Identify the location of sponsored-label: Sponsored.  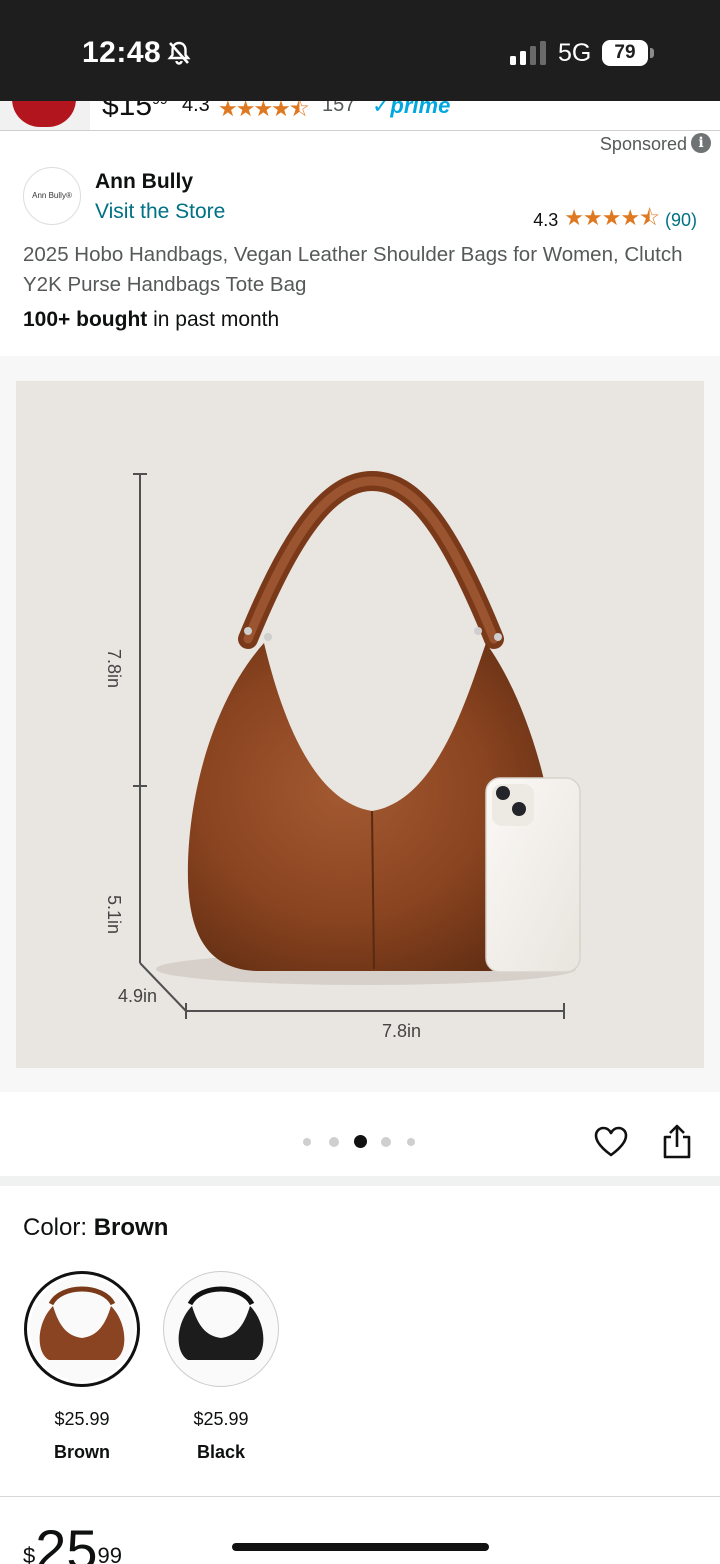
(643, 144).